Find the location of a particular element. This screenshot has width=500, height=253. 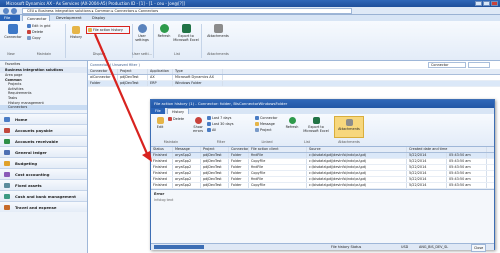

popup-delete-button: Delete is located at coordinates (176, 119).